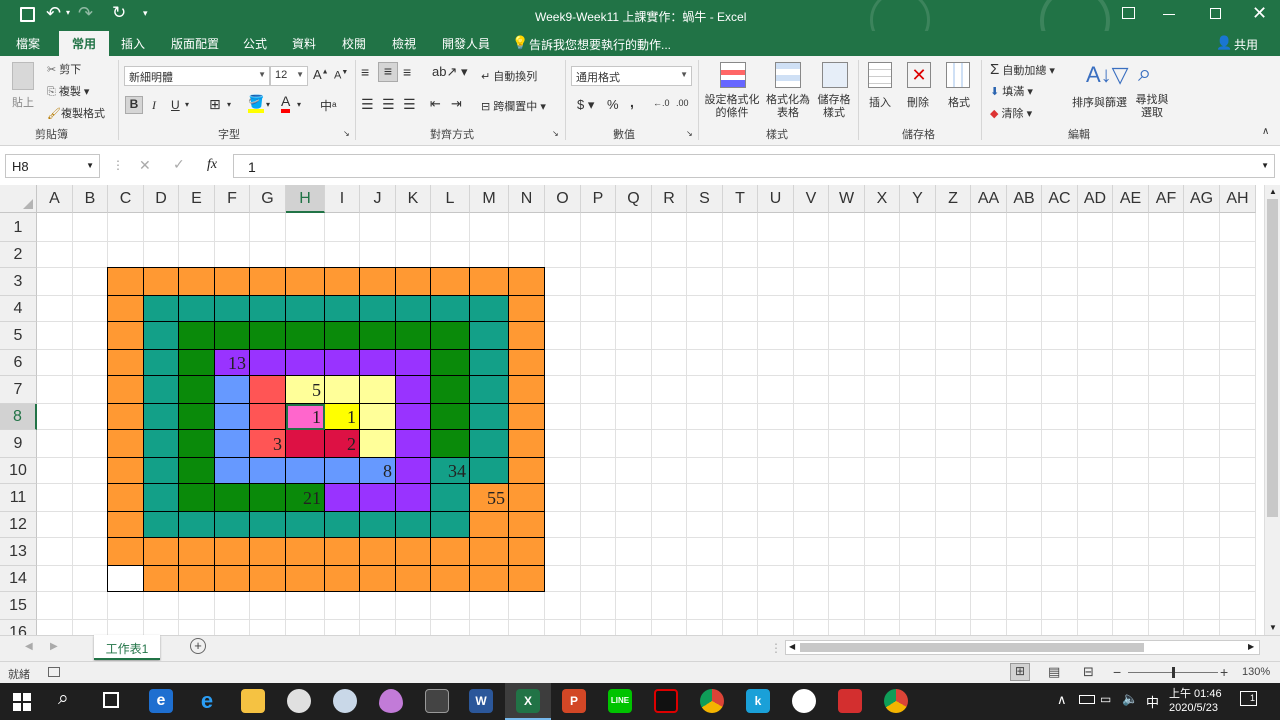 The width and height of the screenshot is (1280, 720). I want to click on column-header-f: F, so click(232, 199).